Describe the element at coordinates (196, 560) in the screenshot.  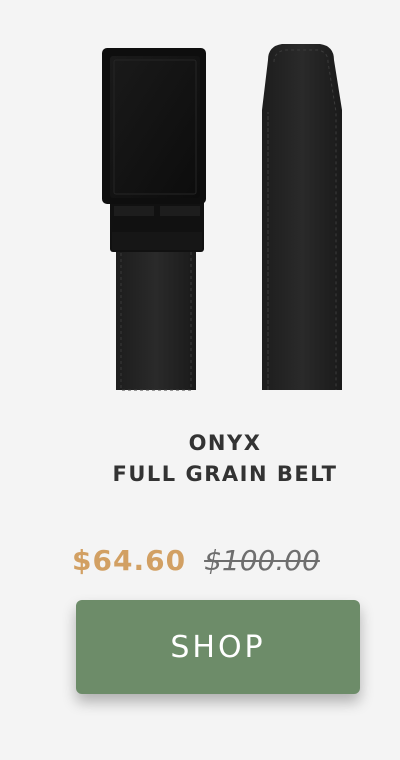
I see `price-row: $64.60 $100.00` at that location.